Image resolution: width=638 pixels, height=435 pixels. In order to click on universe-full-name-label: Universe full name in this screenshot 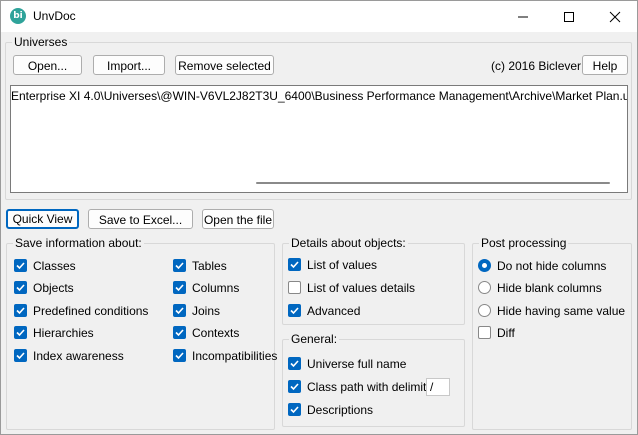, I will do `click(357, 364)`.